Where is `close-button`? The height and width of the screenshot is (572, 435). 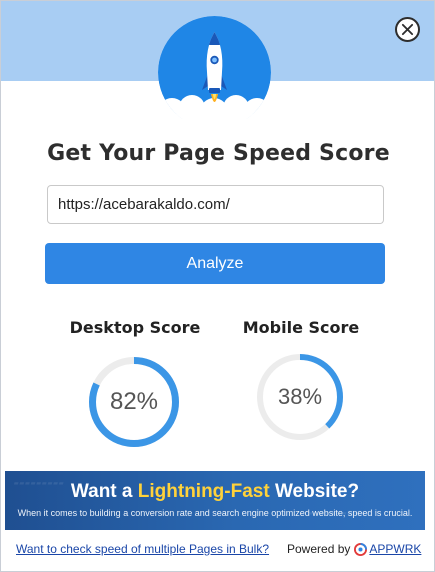 close-button is located at coordinates (407, 29).